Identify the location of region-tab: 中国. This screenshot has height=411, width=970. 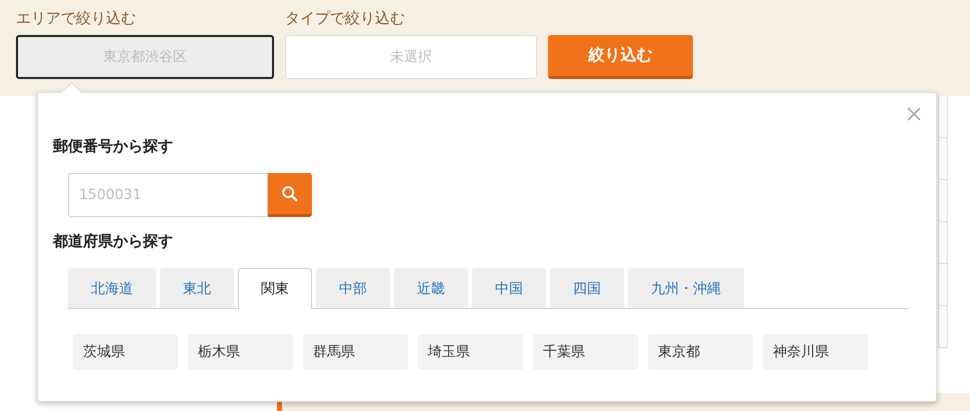
(509, 288).